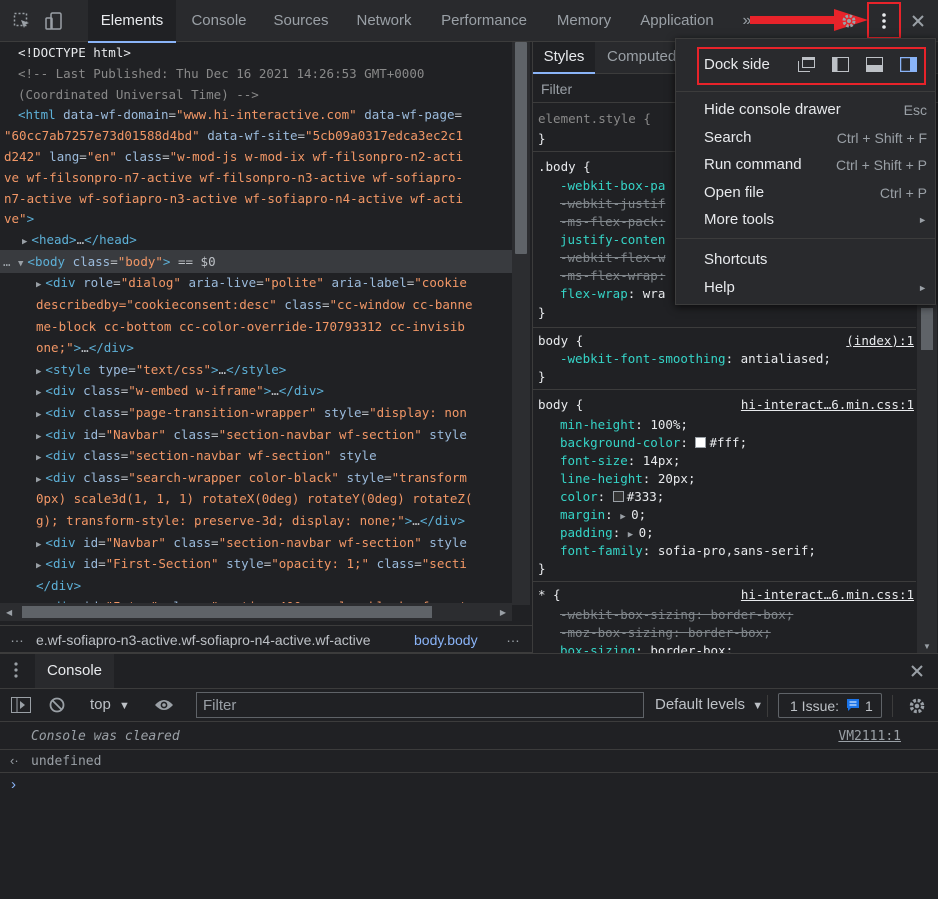 This screenshot has height=899, width=938. What do you see at coordinates (613, 293) in the screenshot?
I see `style-property: flex-wrap: wra` at bounding box center [613, 293].